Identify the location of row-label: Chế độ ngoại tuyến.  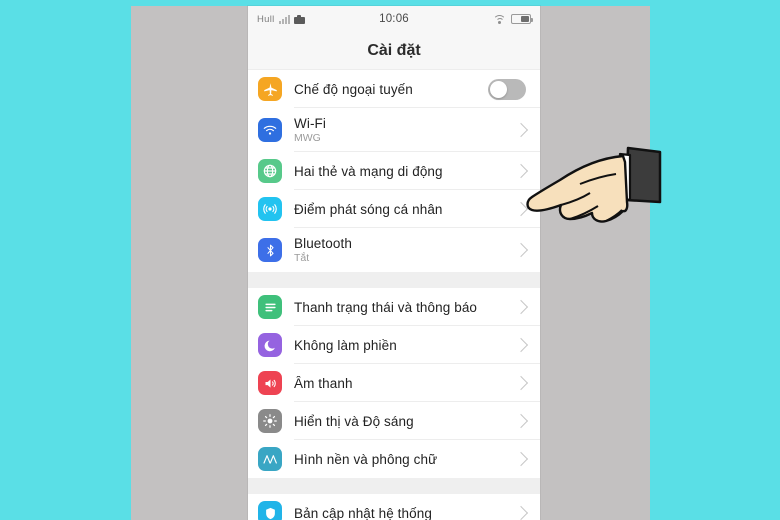
(353, 89).